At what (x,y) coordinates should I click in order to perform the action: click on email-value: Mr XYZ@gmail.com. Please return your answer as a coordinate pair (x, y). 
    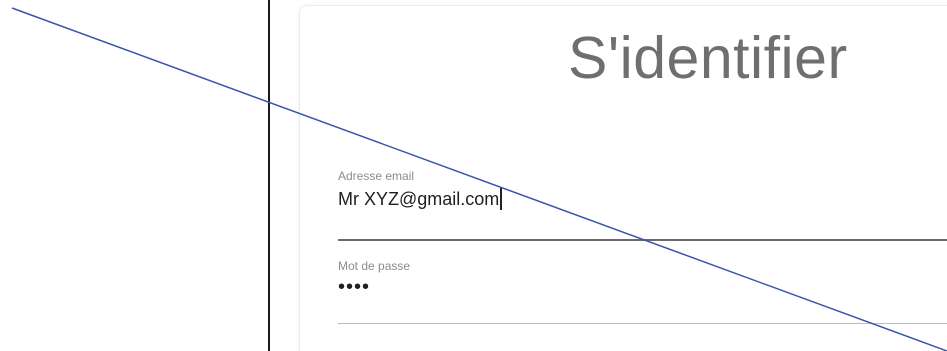
    Looking at the image, I should click on (419, 199).